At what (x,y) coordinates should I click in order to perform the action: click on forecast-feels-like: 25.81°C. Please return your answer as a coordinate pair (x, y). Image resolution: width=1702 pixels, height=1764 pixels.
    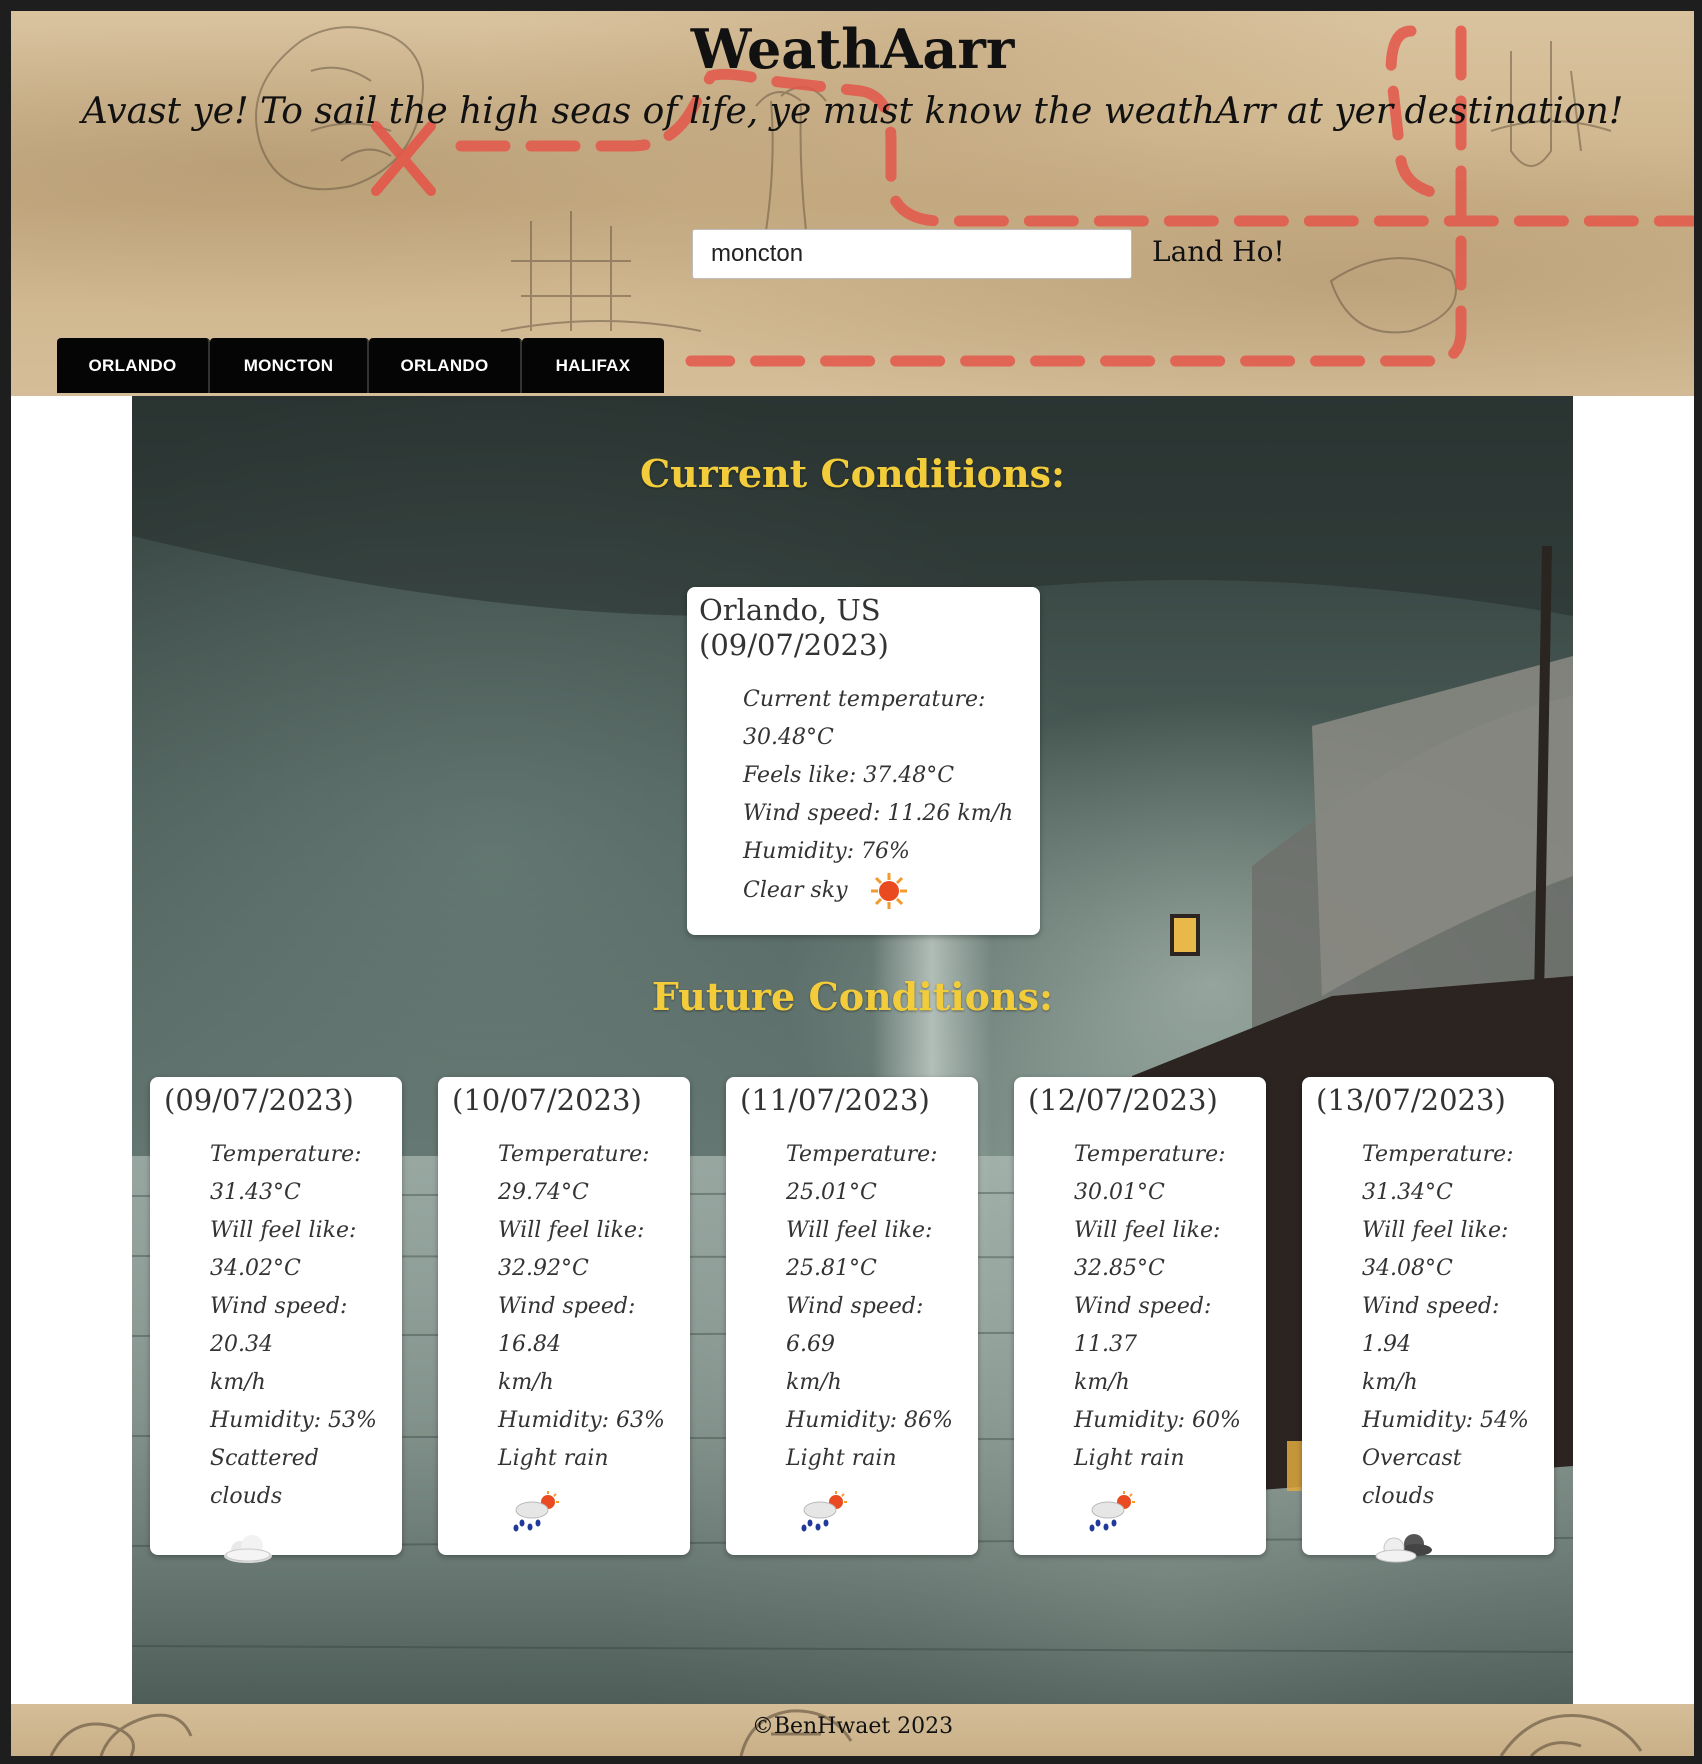
    Looking at the image, I should click on (831, 1268).